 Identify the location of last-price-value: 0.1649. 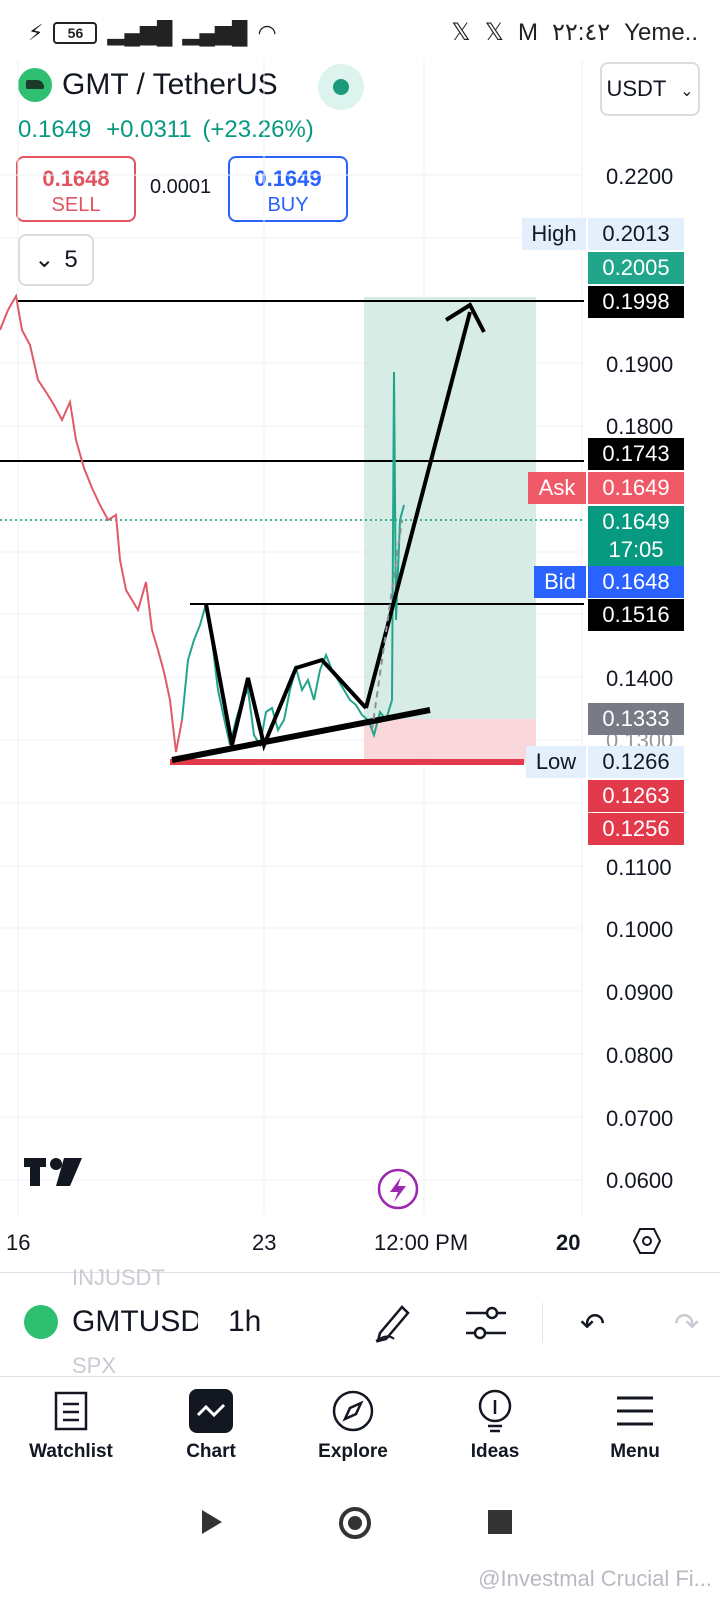
(636, 521).